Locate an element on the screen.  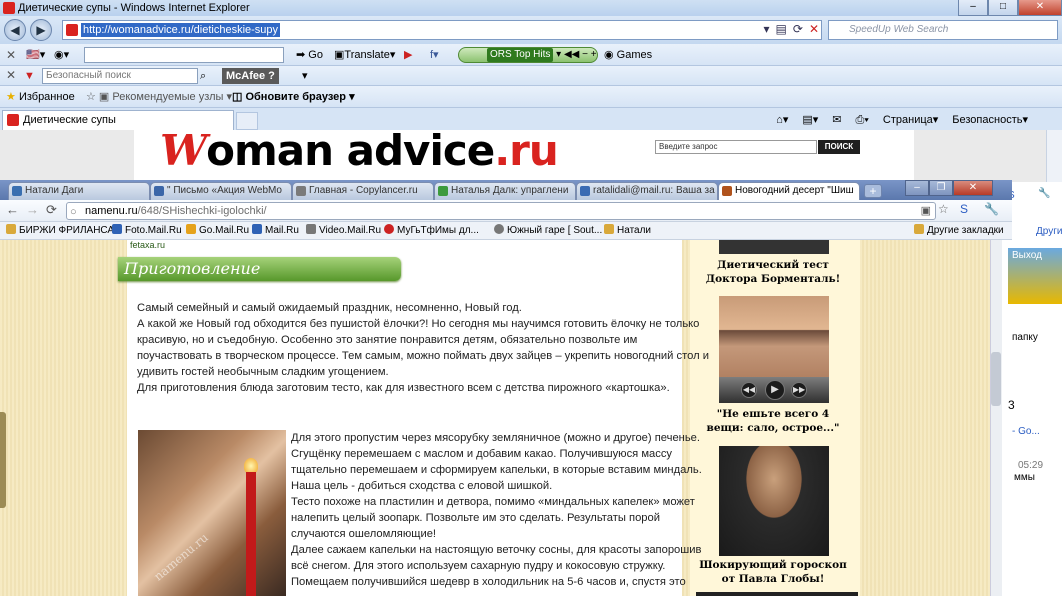
mail-icon: ✉ is located at coordinates (836, 120).